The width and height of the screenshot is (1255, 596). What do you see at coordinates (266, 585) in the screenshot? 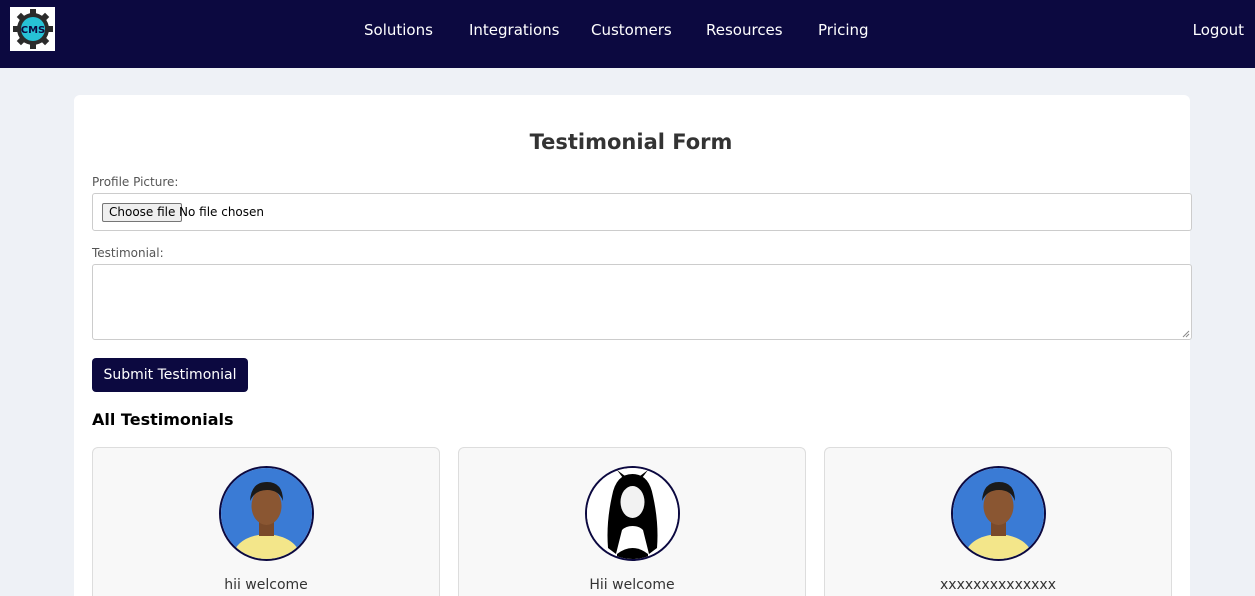
I see `testimonial-text: hii welcome` at bounding box center [266, 585].